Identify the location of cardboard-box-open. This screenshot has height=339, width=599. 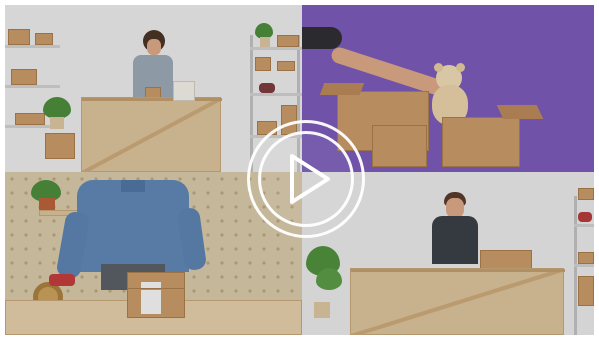
(481, 142).